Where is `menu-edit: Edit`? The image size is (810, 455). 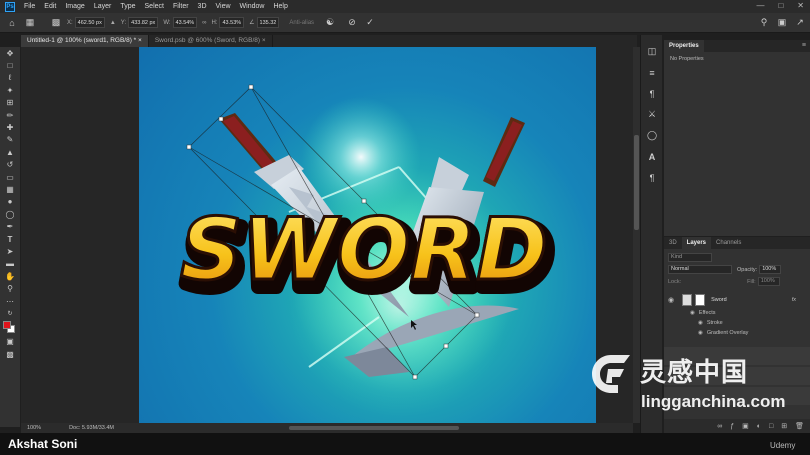 menu-edit: Edit is located at coordinates (50, 6).